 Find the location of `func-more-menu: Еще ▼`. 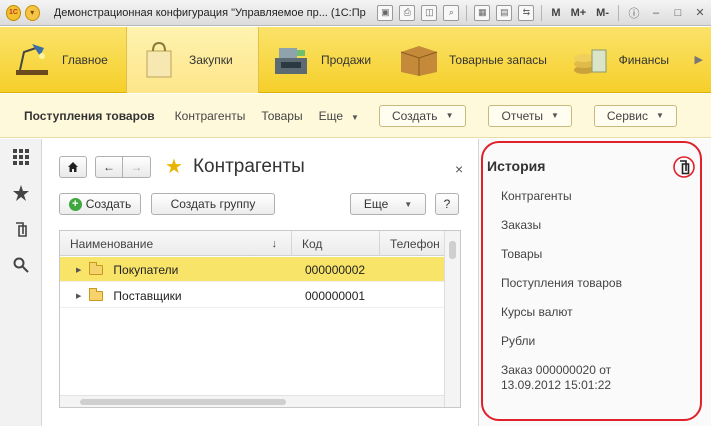

func-more-menu: Еще ▼ is located at coordinates (339, 116).